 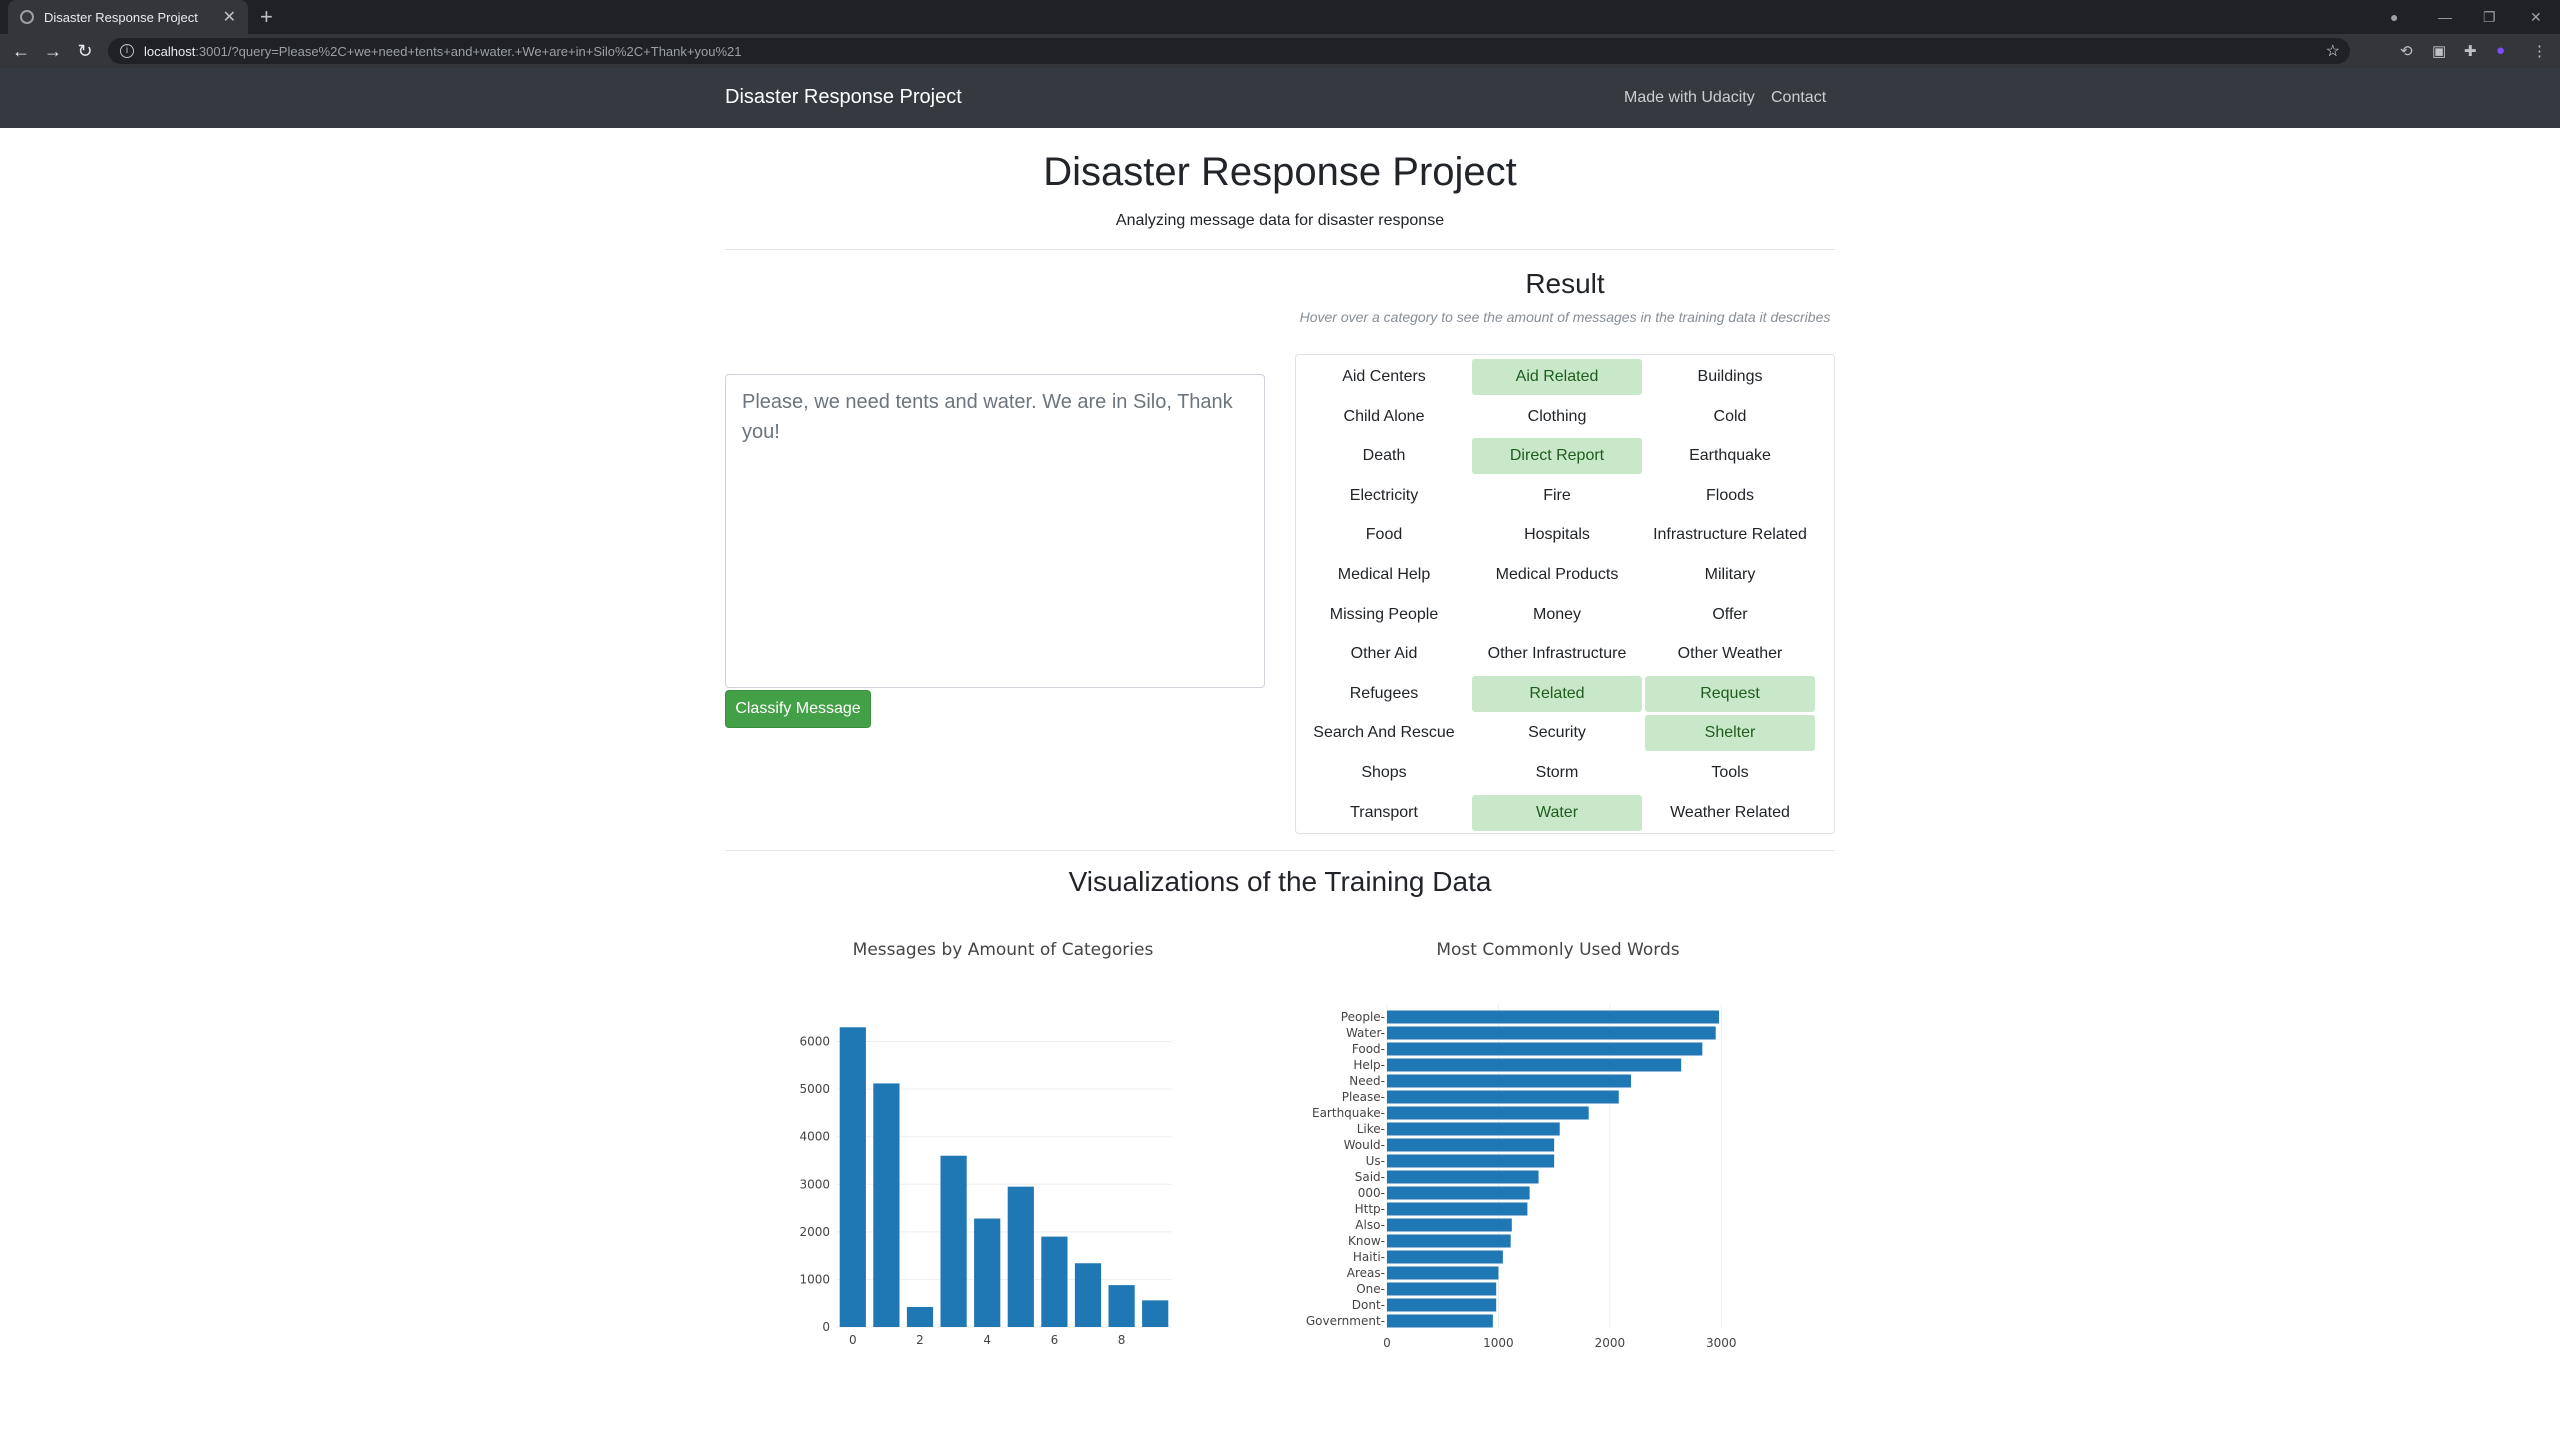 What do you see at coordinates (1384, 575) in the screenshot?
I see `category-medical-help: Medical Help` at bounding box center [1384, 575].